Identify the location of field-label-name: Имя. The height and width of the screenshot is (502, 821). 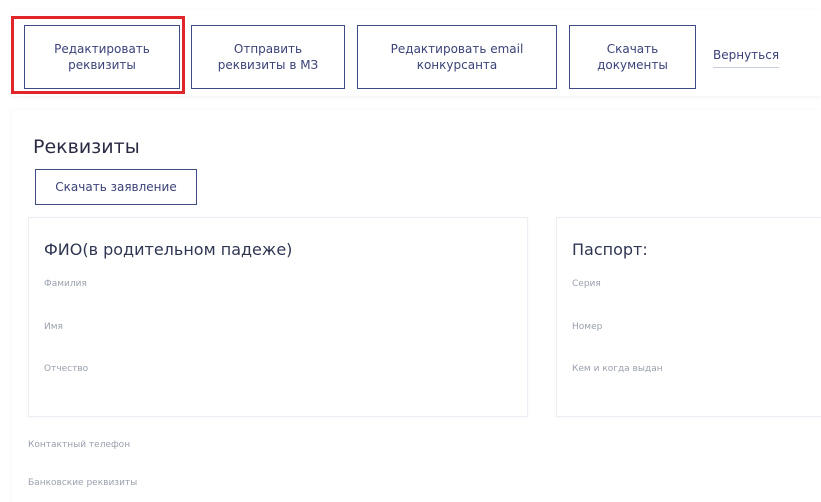
(53, 327).